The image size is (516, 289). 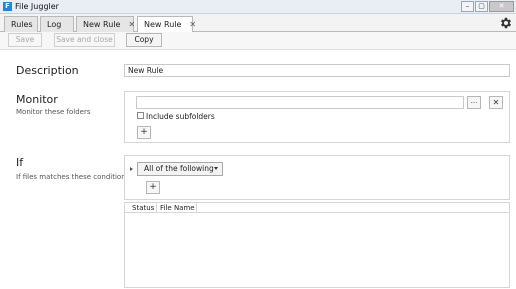 I want to click on column-header-status: Status, so click(x=143, y=208).